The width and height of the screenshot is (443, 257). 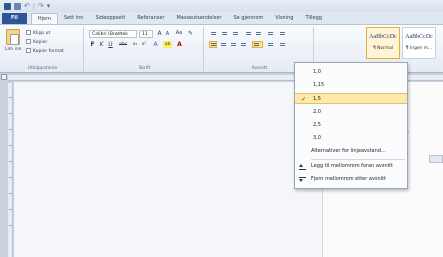 I want to click on remove-space-after-label: Fjern mellomrom etter avsnitt, so click(x=349, y=179).